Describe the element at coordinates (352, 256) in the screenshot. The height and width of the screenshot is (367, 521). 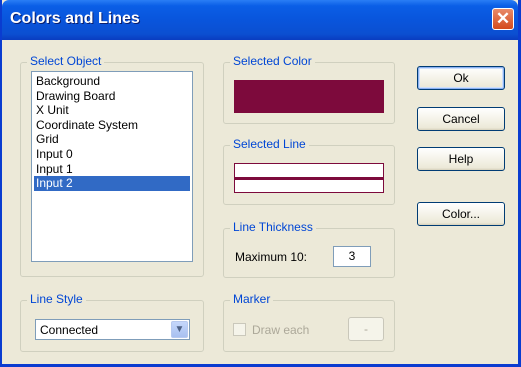
I see `line-thickness-input: 3` at that location.